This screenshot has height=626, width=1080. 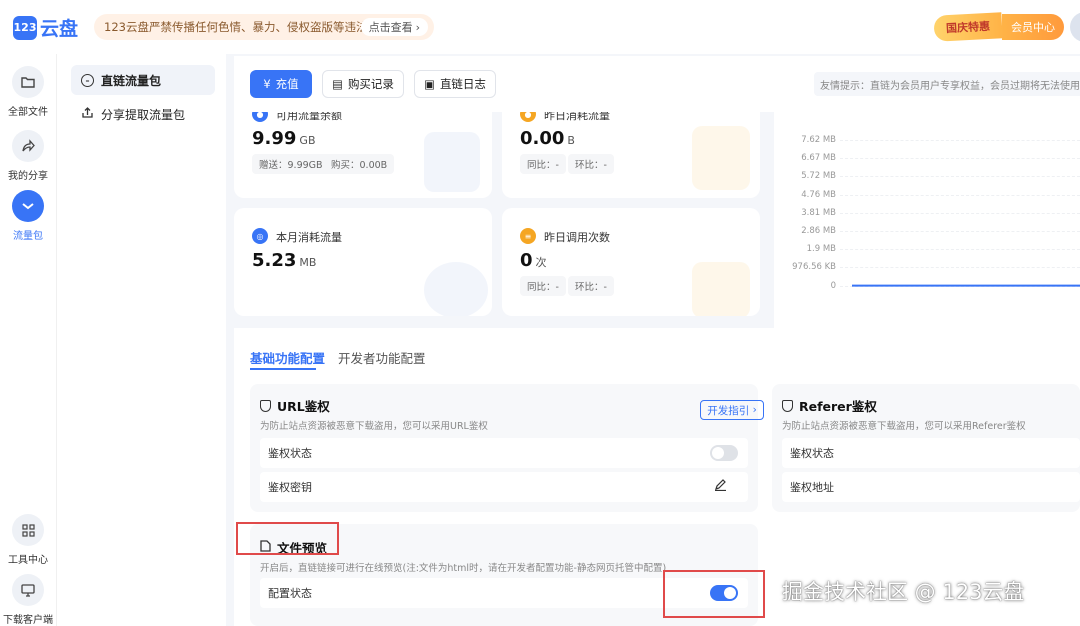 What do you see at coordinates (28, 146) in the screenshot?
I see `share-icon` at bounding box center [28, 146].